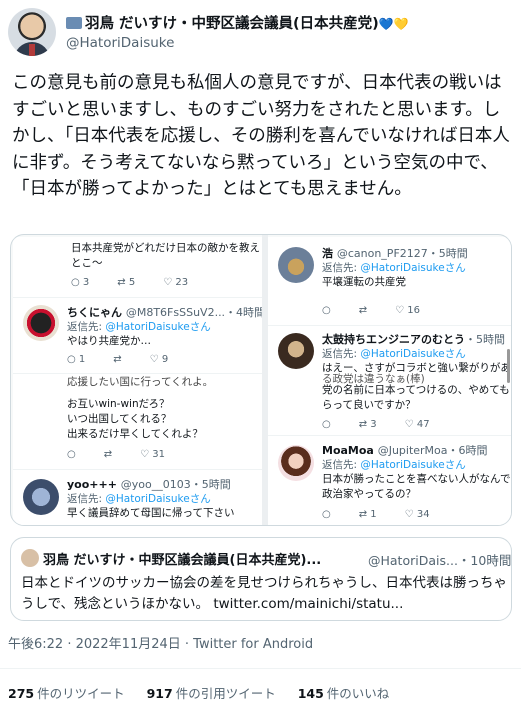 The height and width of the screenshot is (710, 521). Describe the element at coordinates (367, 424) in the screenshot. I see `retweet-count-icon: ⇄ 3` at that location.